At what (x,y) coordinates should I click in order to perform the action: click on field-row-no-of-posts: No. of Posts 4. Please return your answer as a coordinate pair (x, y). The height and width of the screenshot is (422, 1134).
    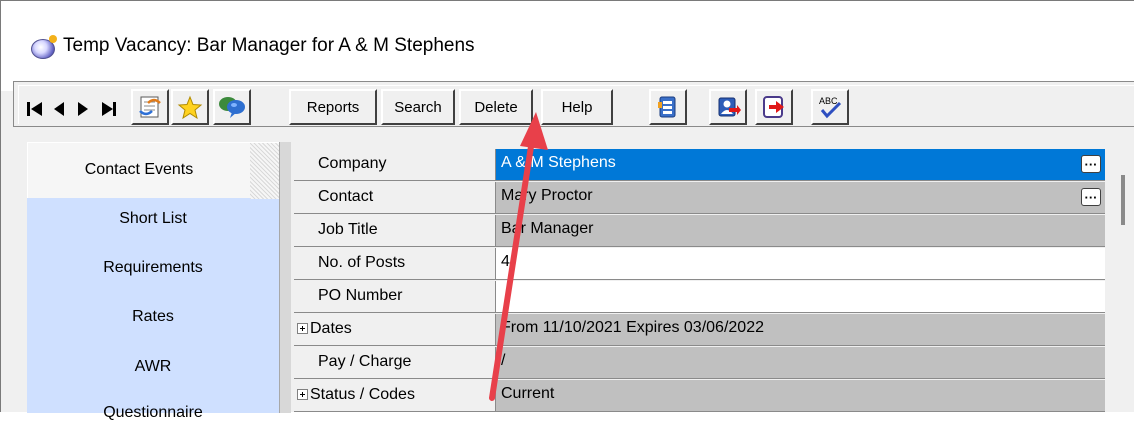
    Looking at the image, I should click on (699, 264).